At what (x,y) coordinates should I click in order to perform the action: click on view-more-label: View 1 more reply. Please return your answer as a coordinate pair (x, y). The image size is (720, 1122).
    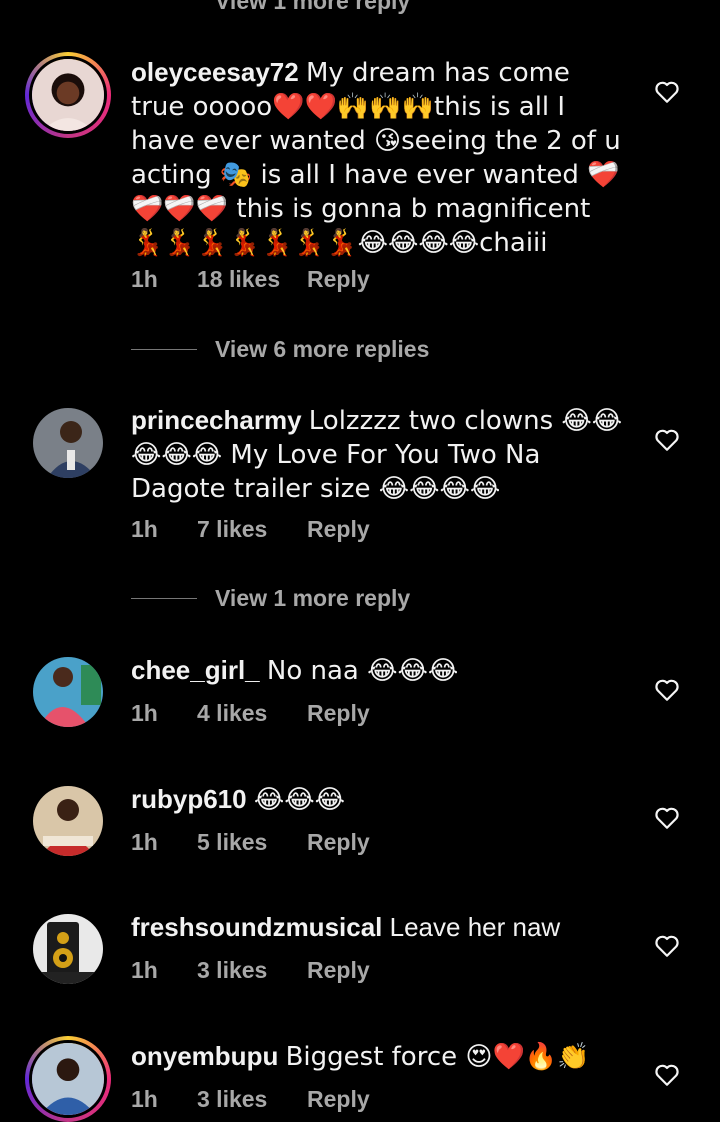
    Looking at the image, I should click on (312, 598).